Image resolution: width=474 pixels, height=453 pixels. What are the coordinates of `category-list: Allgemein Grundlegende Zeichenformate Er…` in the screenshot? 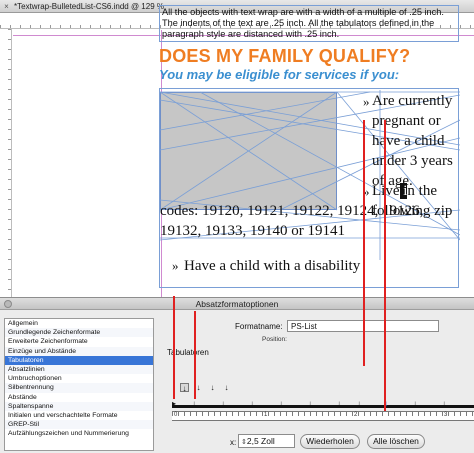 It's located at (79, 384).